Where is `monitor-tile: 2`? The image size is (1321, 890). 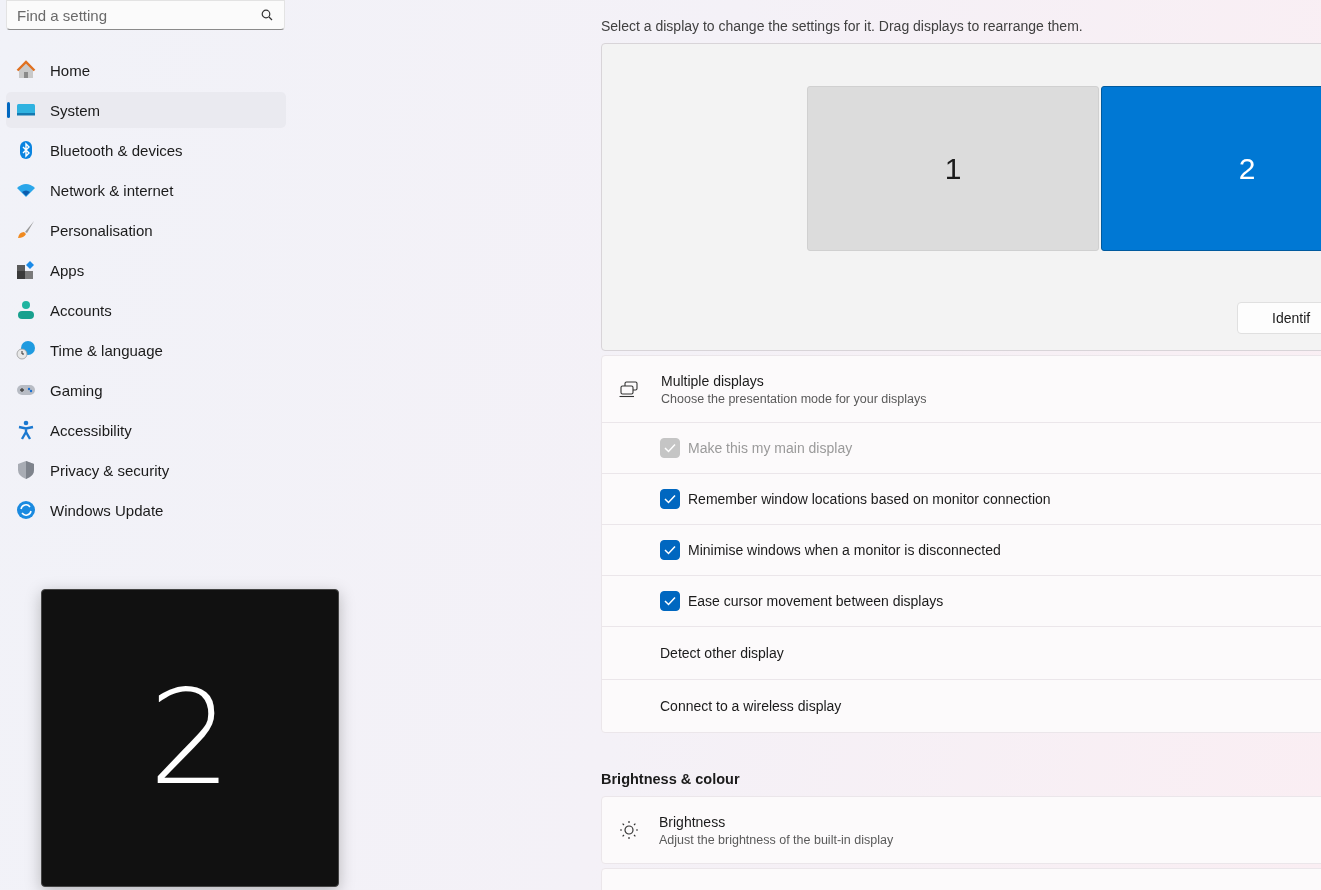
monitor-tile: 2 is located at coordinates (1211, 168).